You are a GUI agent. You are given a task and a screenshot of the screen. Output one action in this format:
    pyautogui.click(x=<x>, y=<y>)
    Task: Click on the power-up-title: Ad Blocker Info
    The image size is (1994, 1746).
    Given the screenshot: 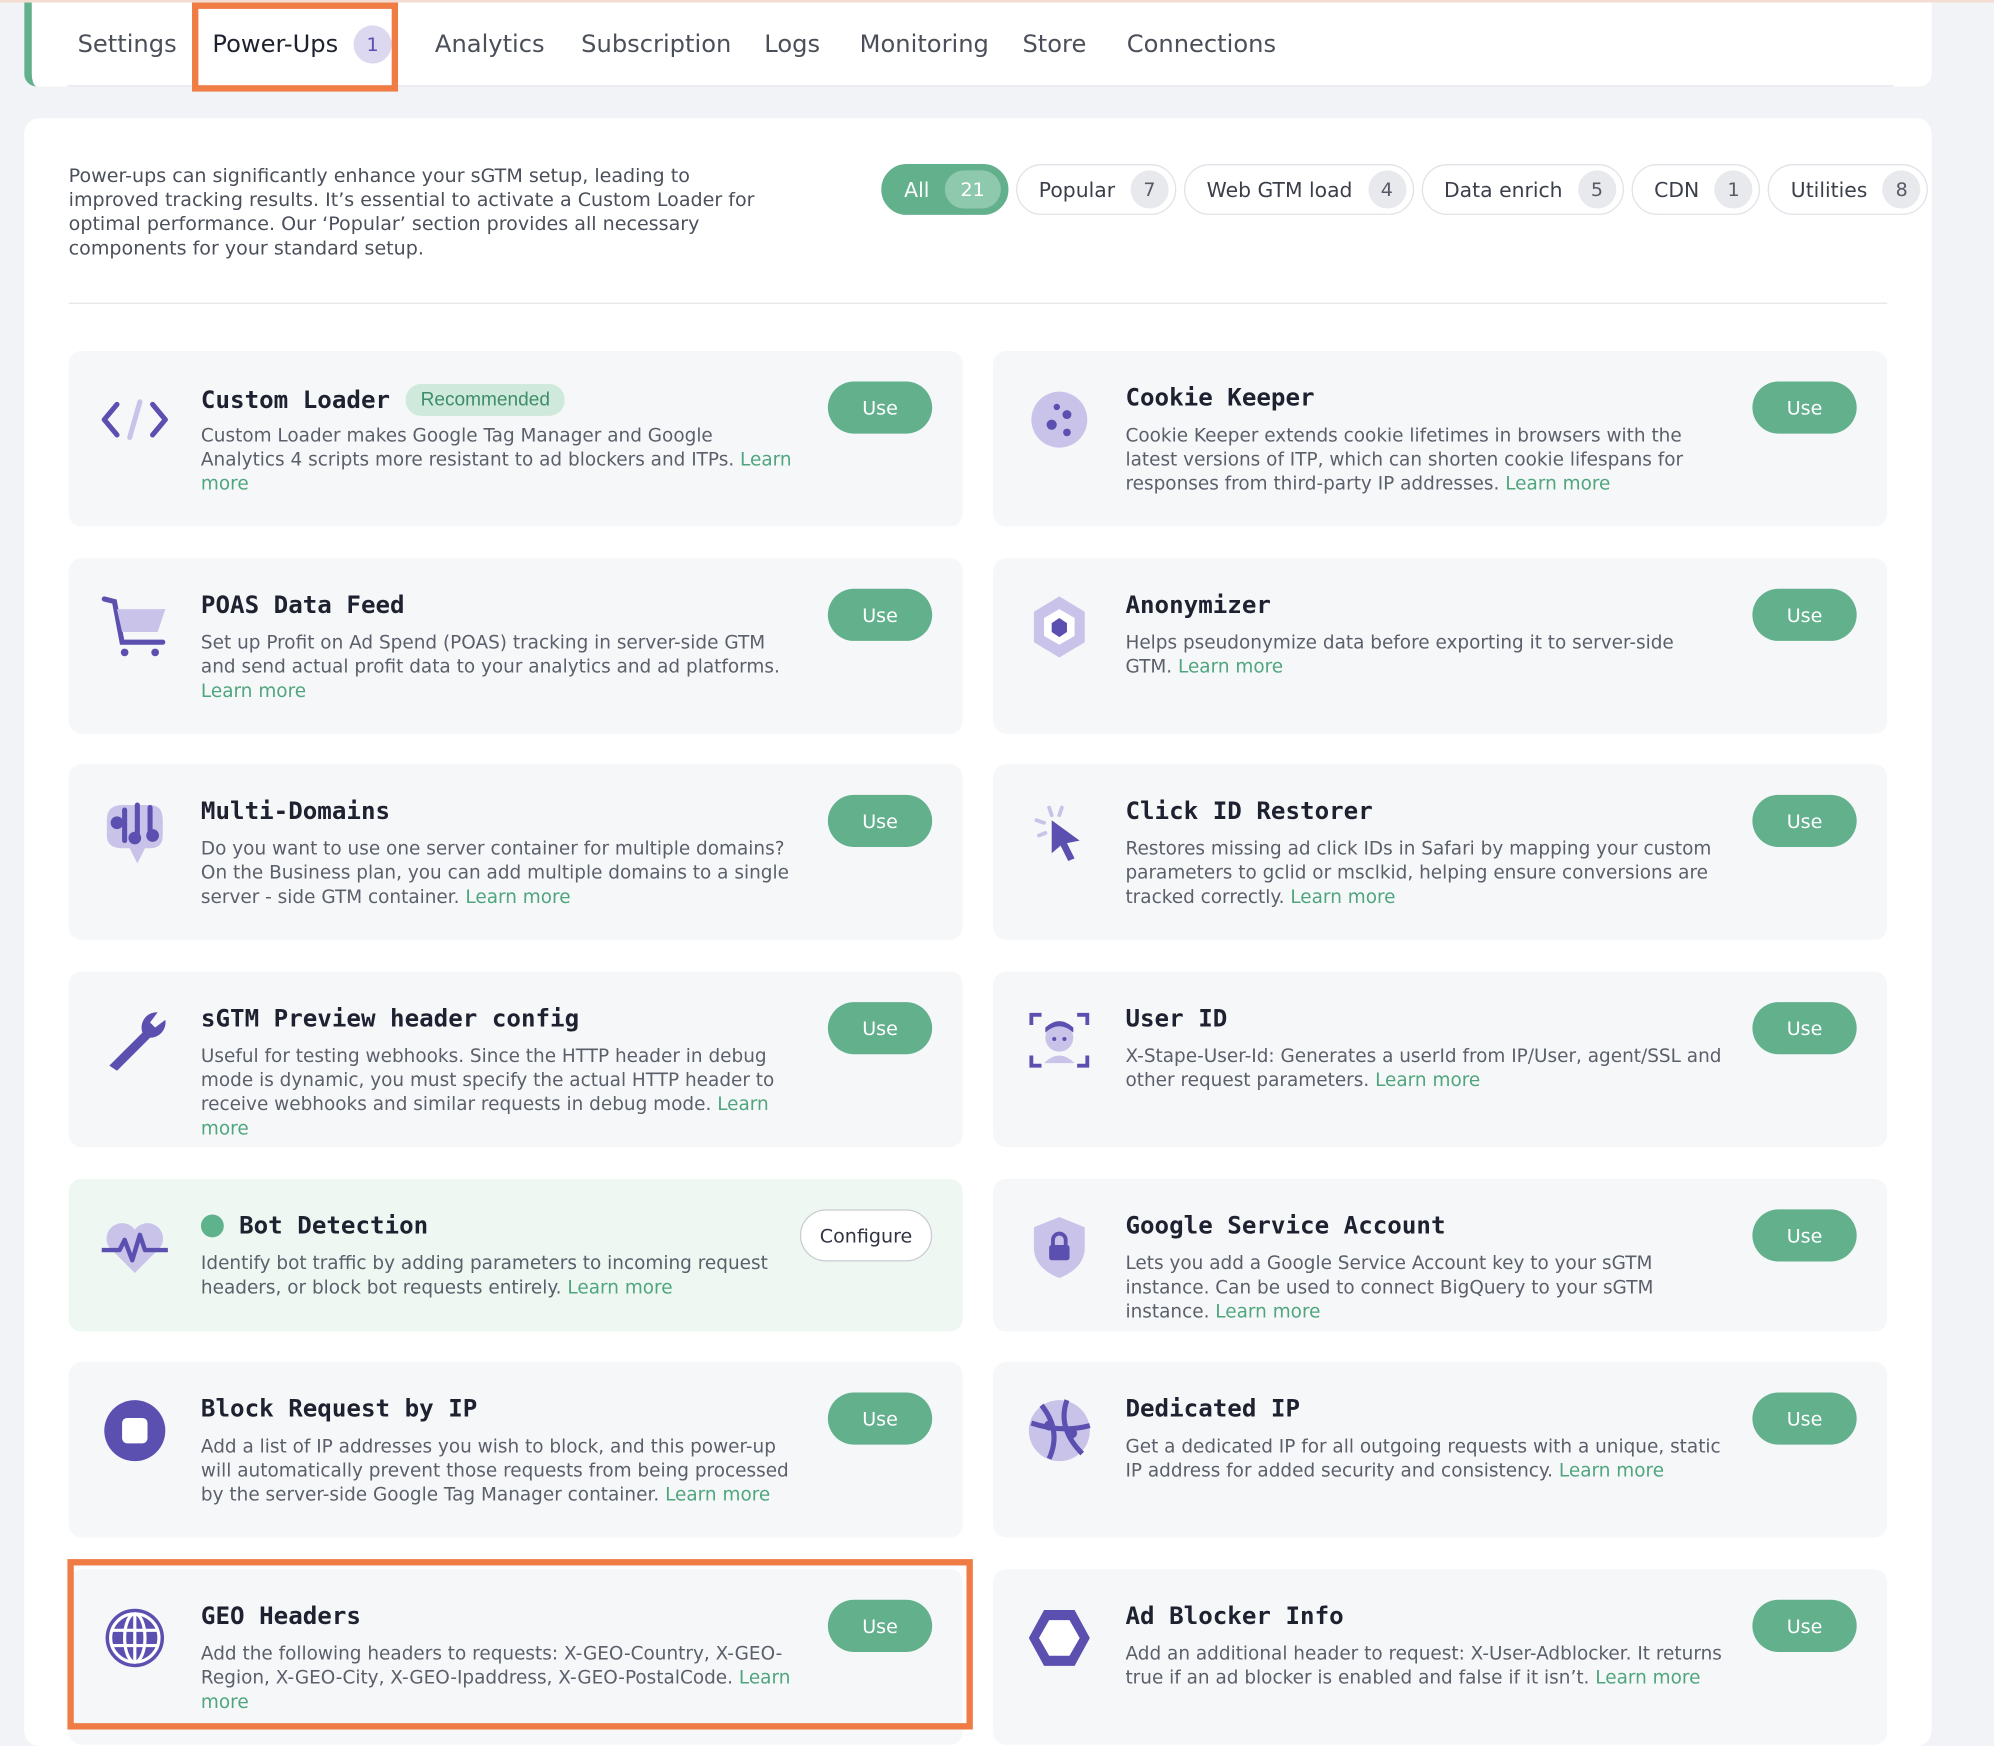 What is the action you would take?
    pyautogui.click(x=1234, y=1616)
    